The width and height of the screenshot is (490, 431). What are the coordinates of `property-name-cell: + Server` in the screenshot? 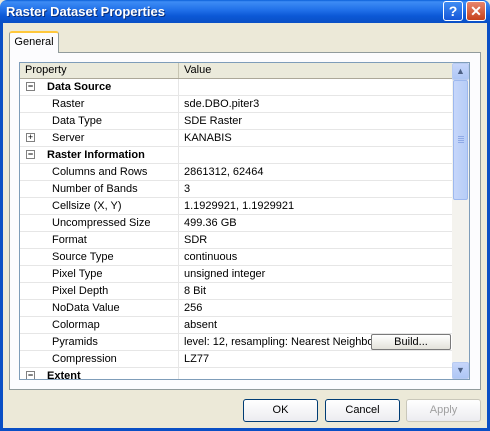 It's located at (99, 138).